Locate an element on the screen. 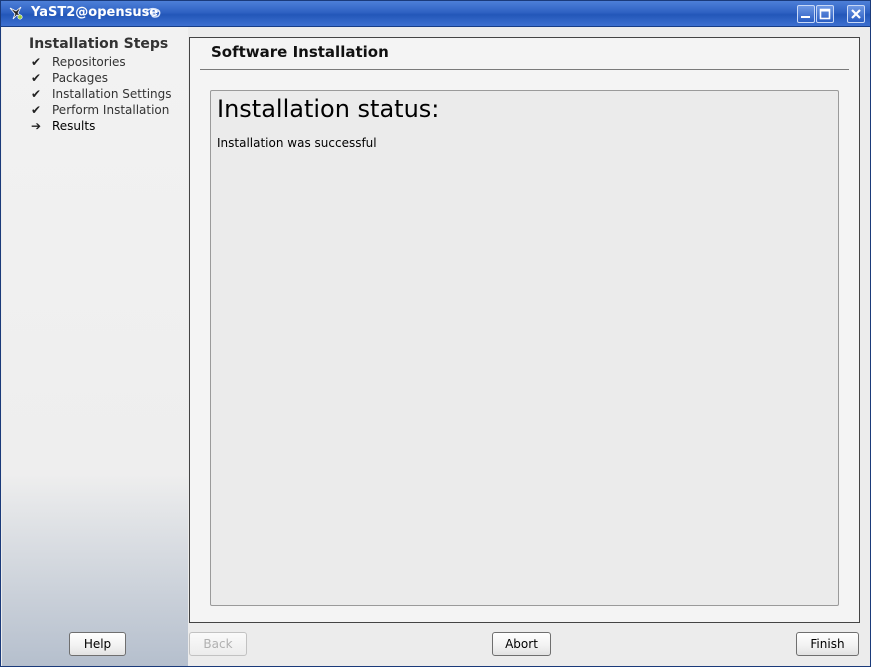 The height and width of the screenshot is (667, 871). step-label: Results is located at coordinates (74, 126).